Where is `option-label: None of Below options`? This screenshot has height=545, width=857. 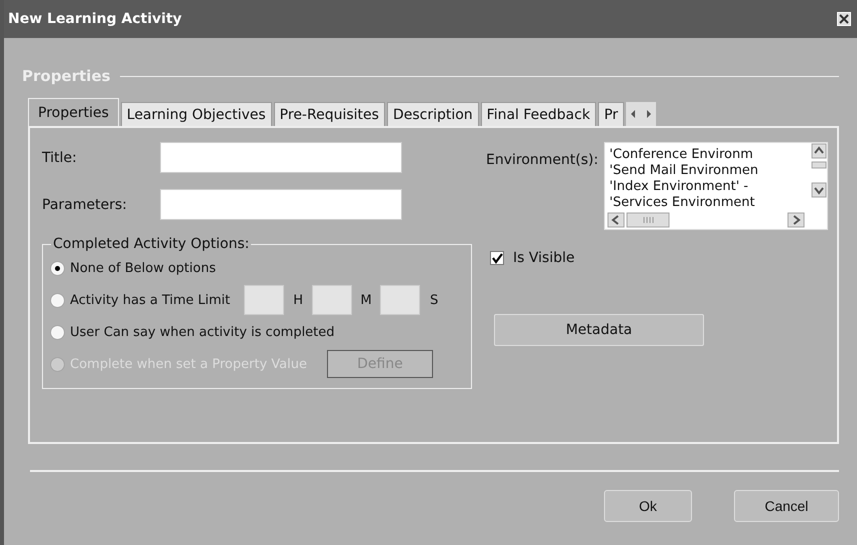
option-label: None of Below options is located at coordinates (143, 268).